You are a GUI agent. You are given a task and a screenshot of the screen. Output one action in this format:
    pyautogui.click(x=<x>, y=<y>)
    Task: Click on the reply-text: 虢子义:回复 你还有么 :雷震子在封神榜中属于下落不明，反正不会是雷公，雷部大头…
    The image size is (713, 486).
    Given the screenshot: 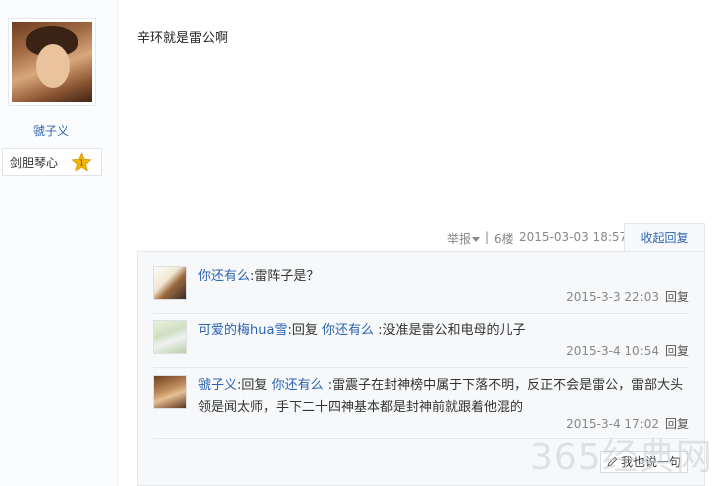 What is the action you would take?
    pyautogui.click(x=441, y=396)
    